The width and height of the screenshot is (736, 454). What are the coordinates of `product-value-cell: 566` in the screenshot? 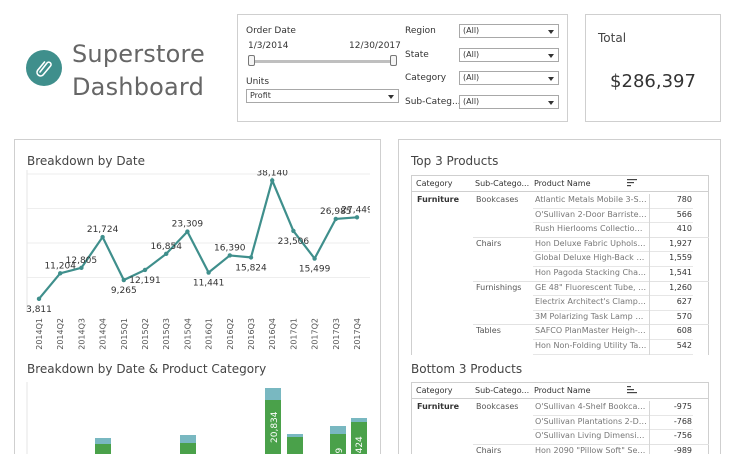 It's located at (684, 214).